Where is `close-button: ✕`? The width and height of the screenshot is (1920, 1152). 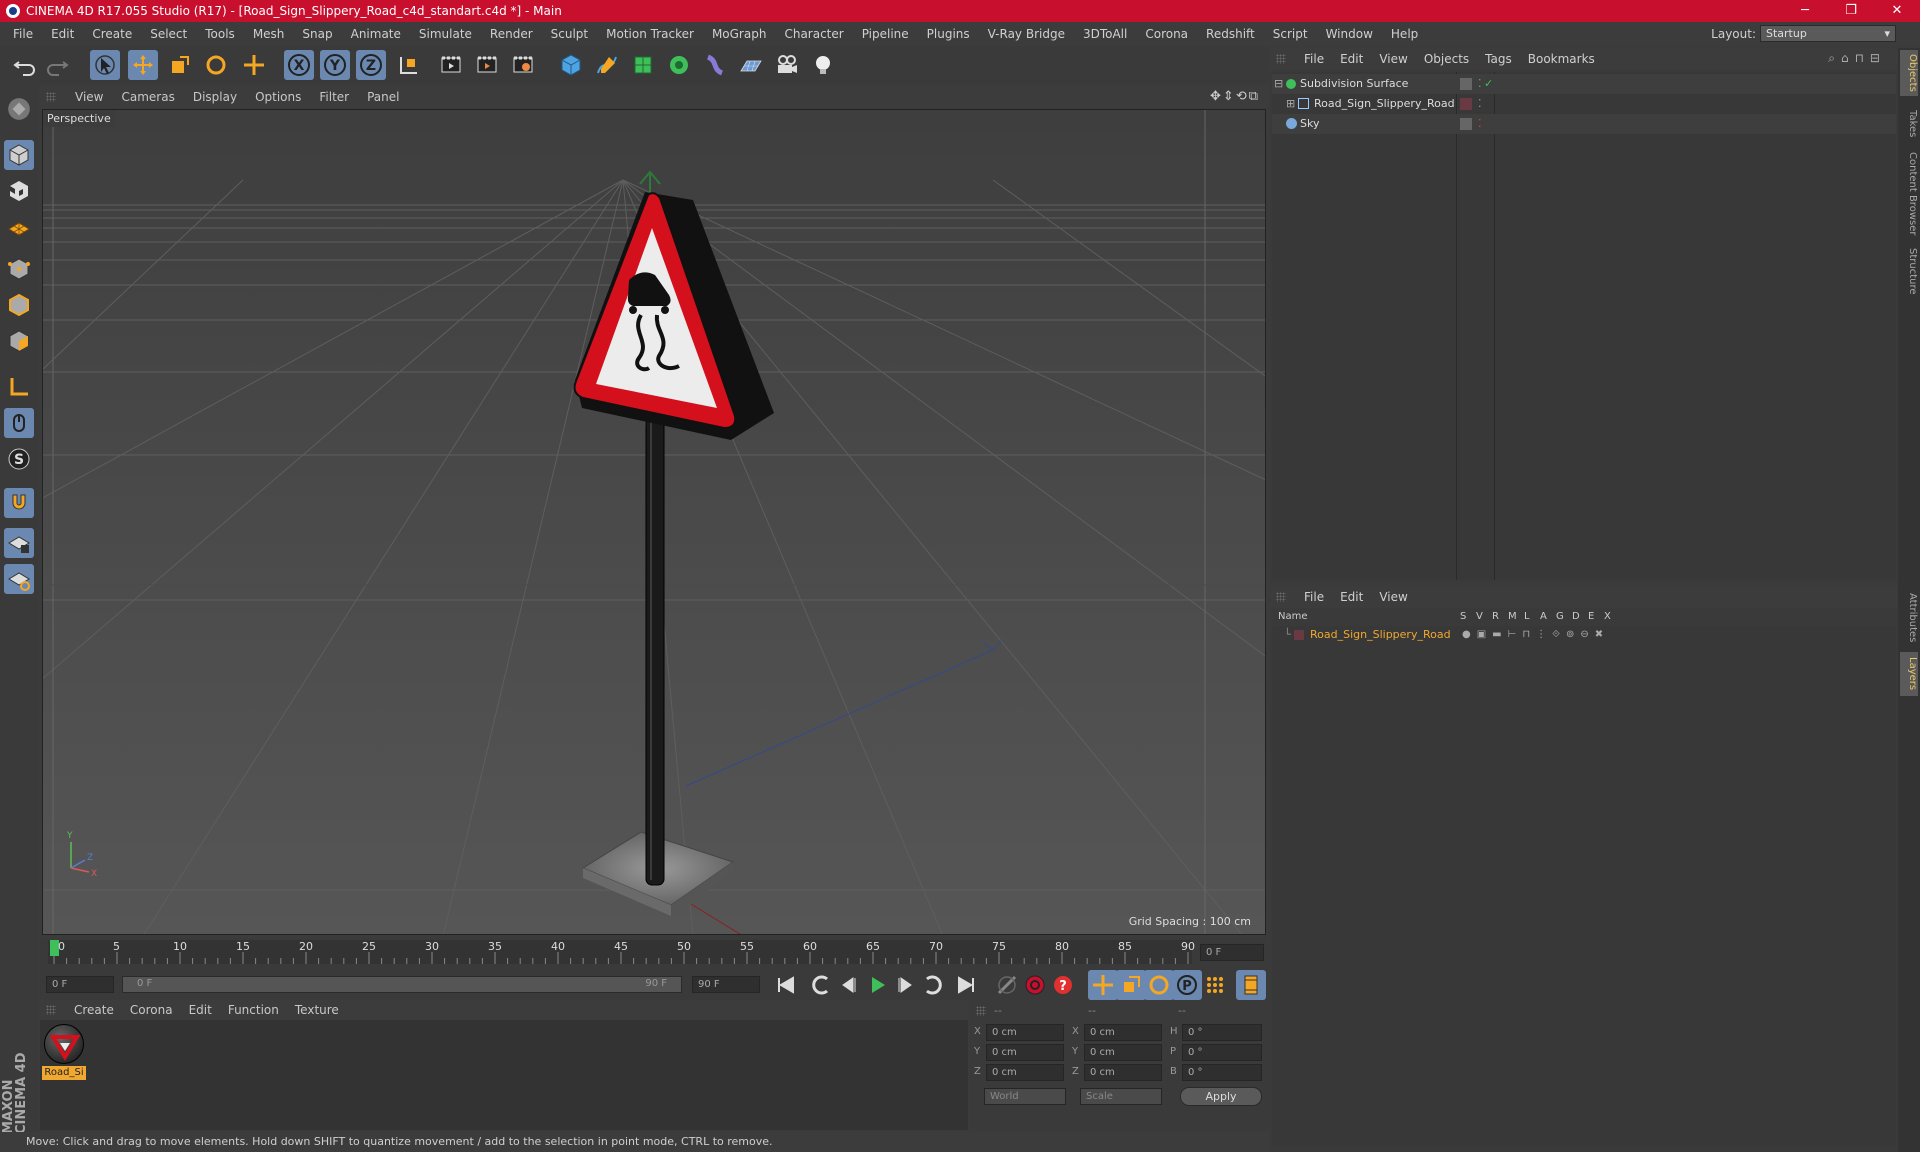
close-button: ✕ is located at coordinates (1897, 11).